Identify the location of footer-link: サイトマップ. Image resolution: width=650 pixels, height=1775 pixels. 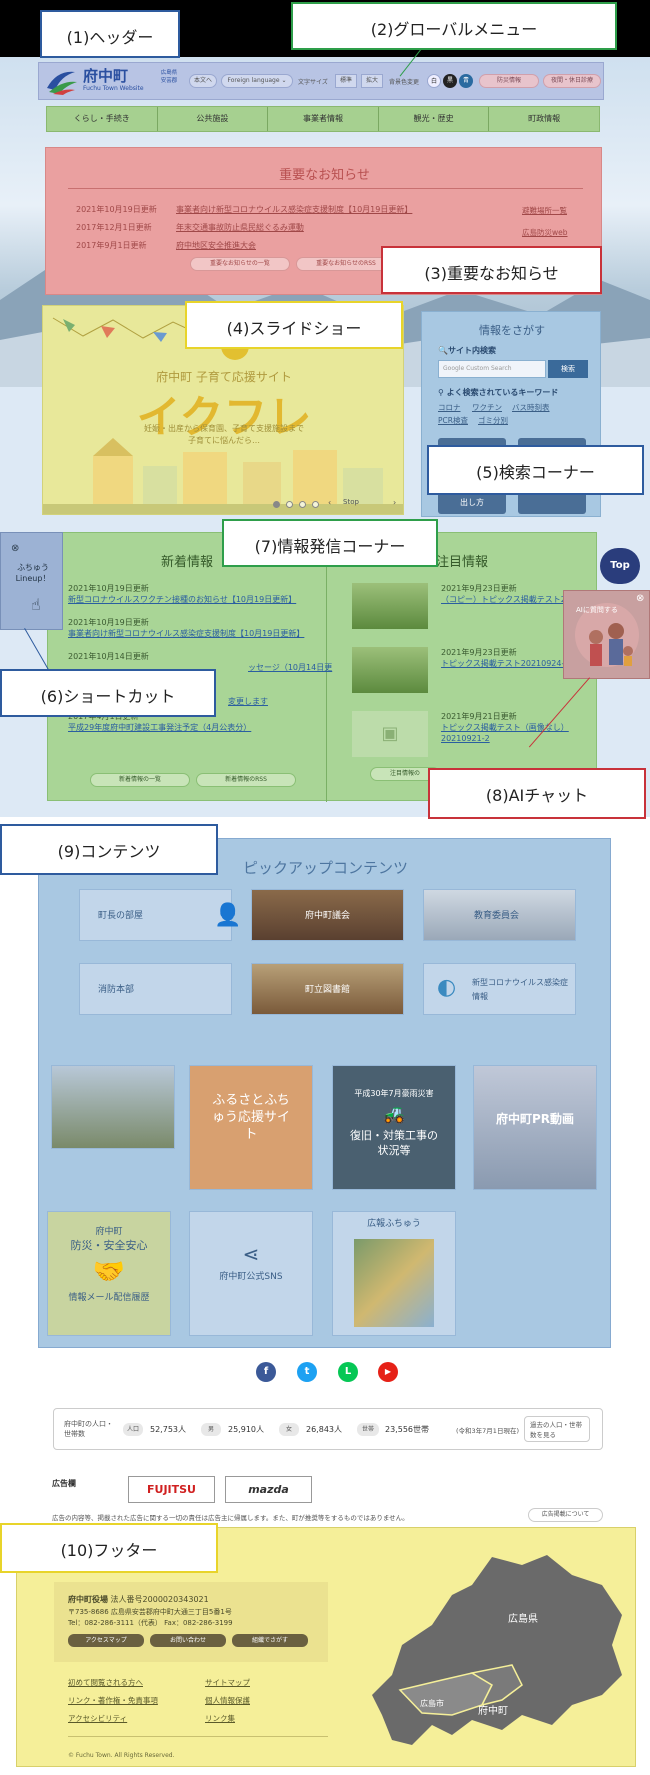
(227, 1682).